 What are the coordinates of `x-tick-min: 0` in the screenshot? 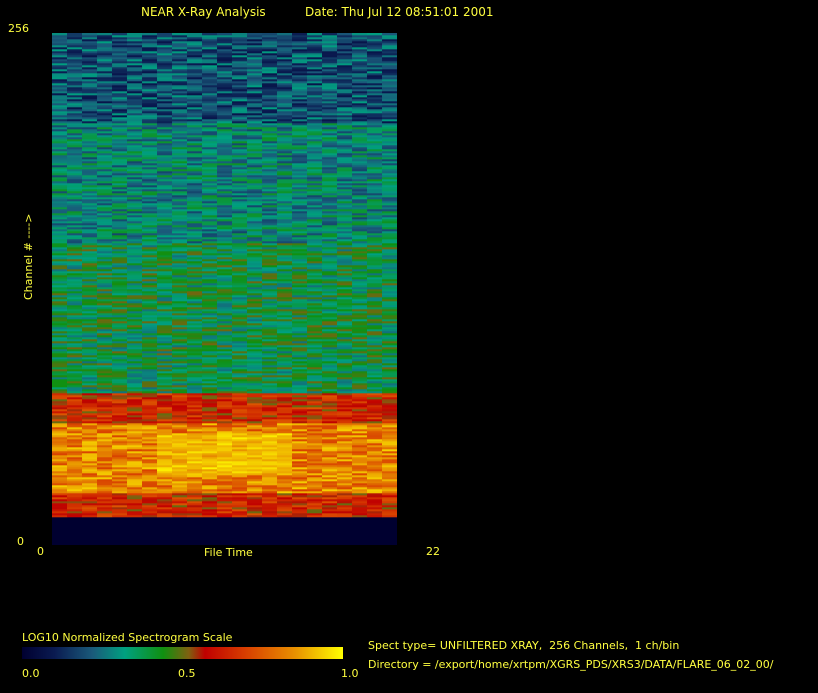 It's located at (40, 551).